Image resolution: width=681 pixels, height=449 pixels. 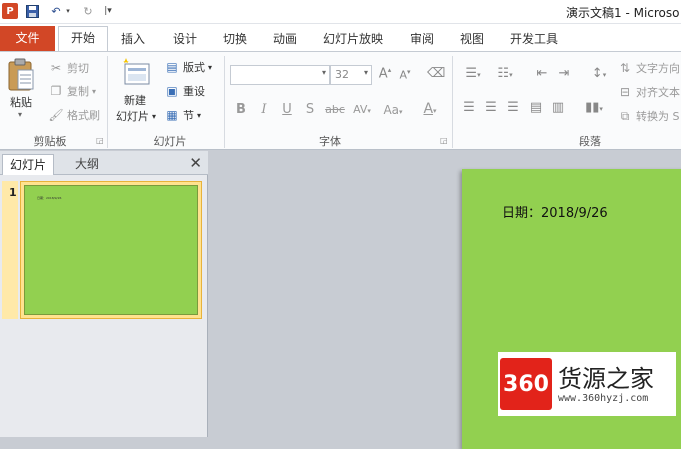 I want to click on text-direction-icon: ⇅, so click(x=625, y=68).